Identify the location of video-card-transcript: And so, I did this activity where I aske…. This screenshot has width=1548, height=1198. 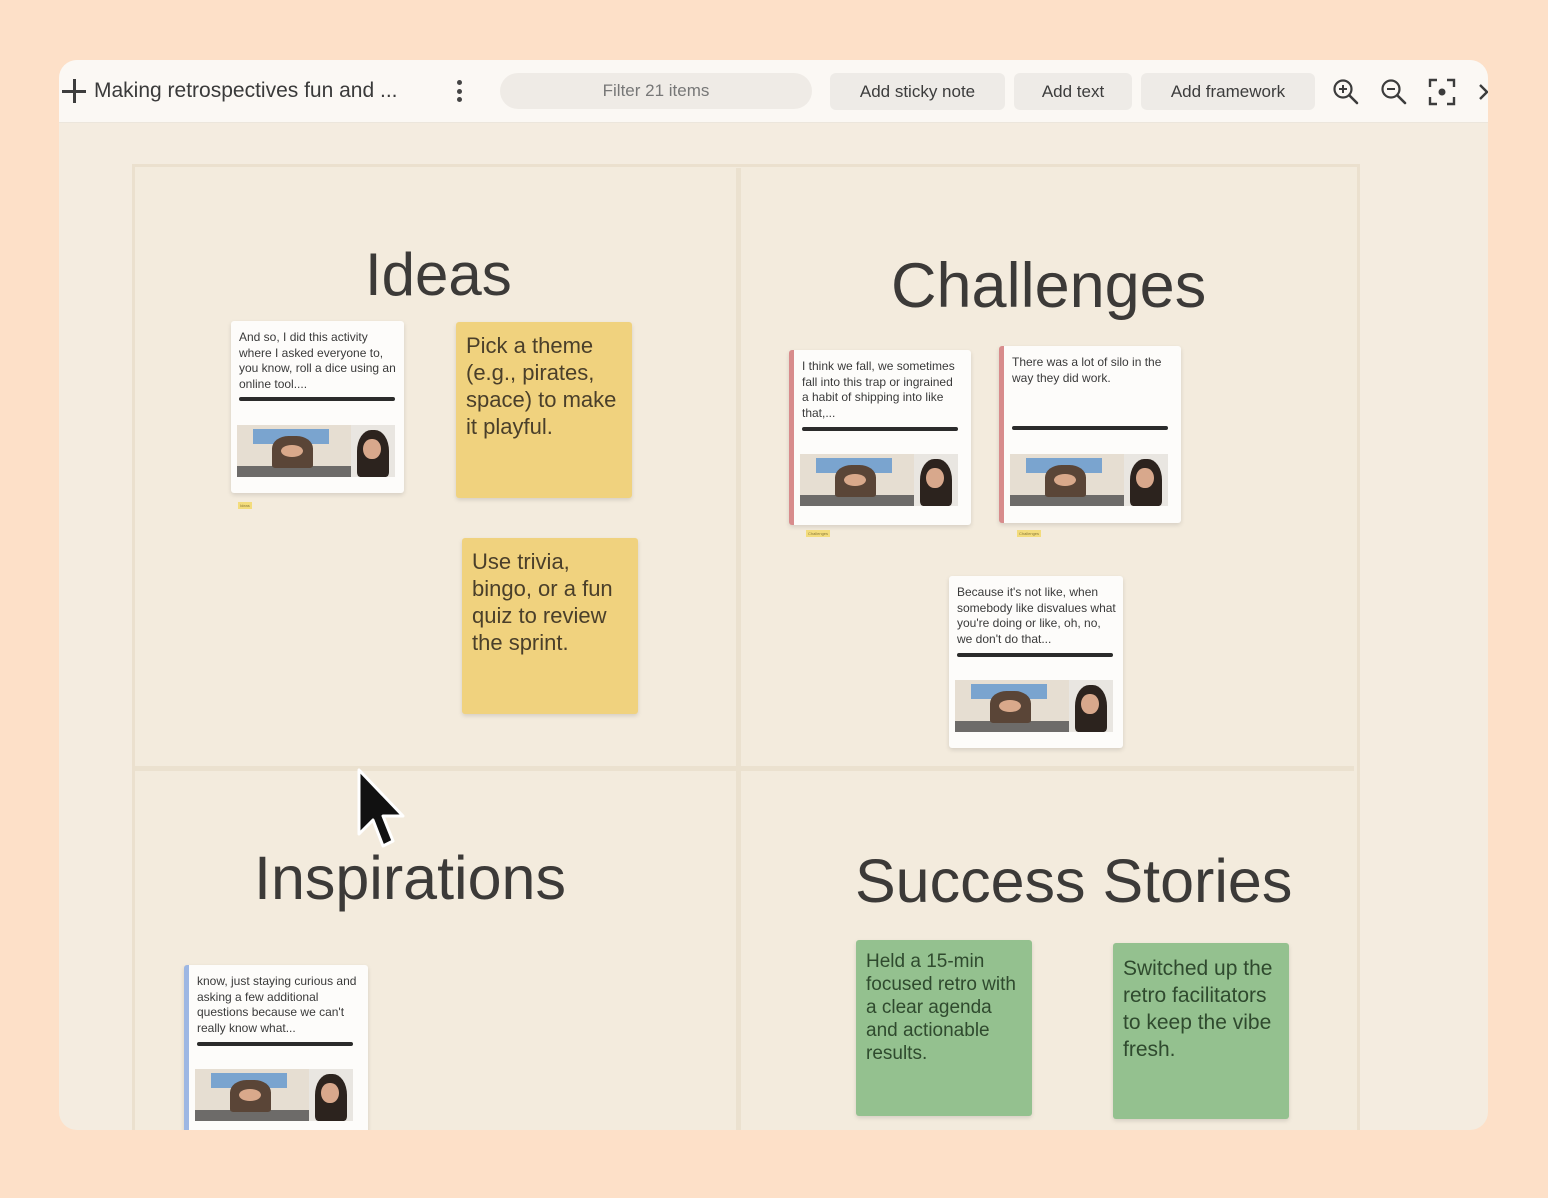
(317, 360).